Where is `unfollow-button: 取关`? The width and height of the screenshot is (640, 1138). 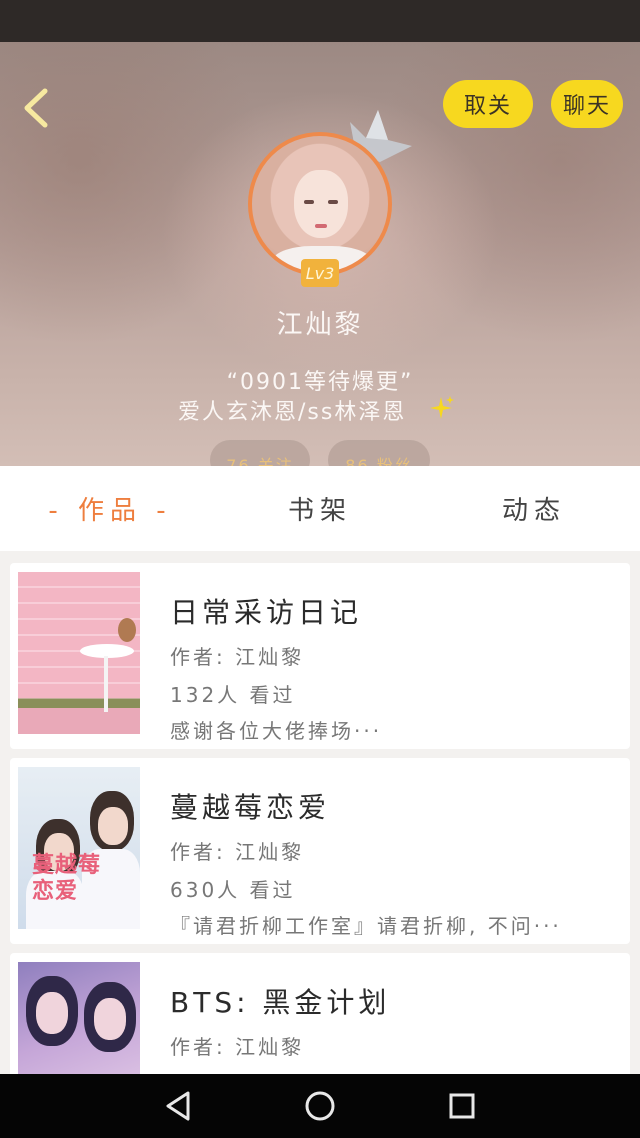
unfollow-button: 取关 is located at coordinates (488, 104).